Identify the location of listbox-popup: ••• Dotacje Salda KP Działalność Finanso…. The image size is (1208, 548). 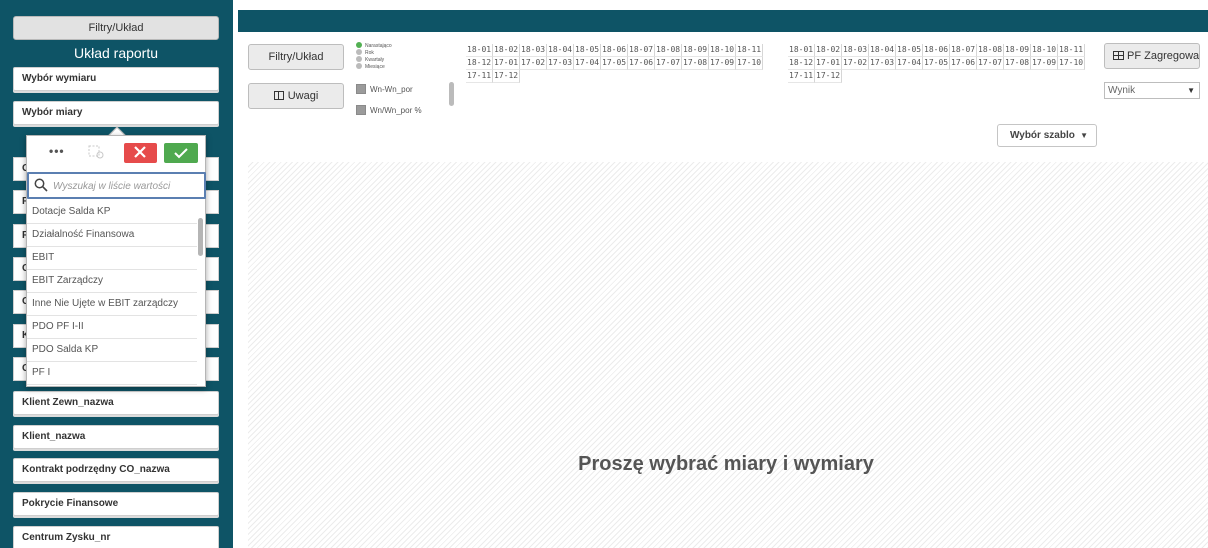
(116, 261).